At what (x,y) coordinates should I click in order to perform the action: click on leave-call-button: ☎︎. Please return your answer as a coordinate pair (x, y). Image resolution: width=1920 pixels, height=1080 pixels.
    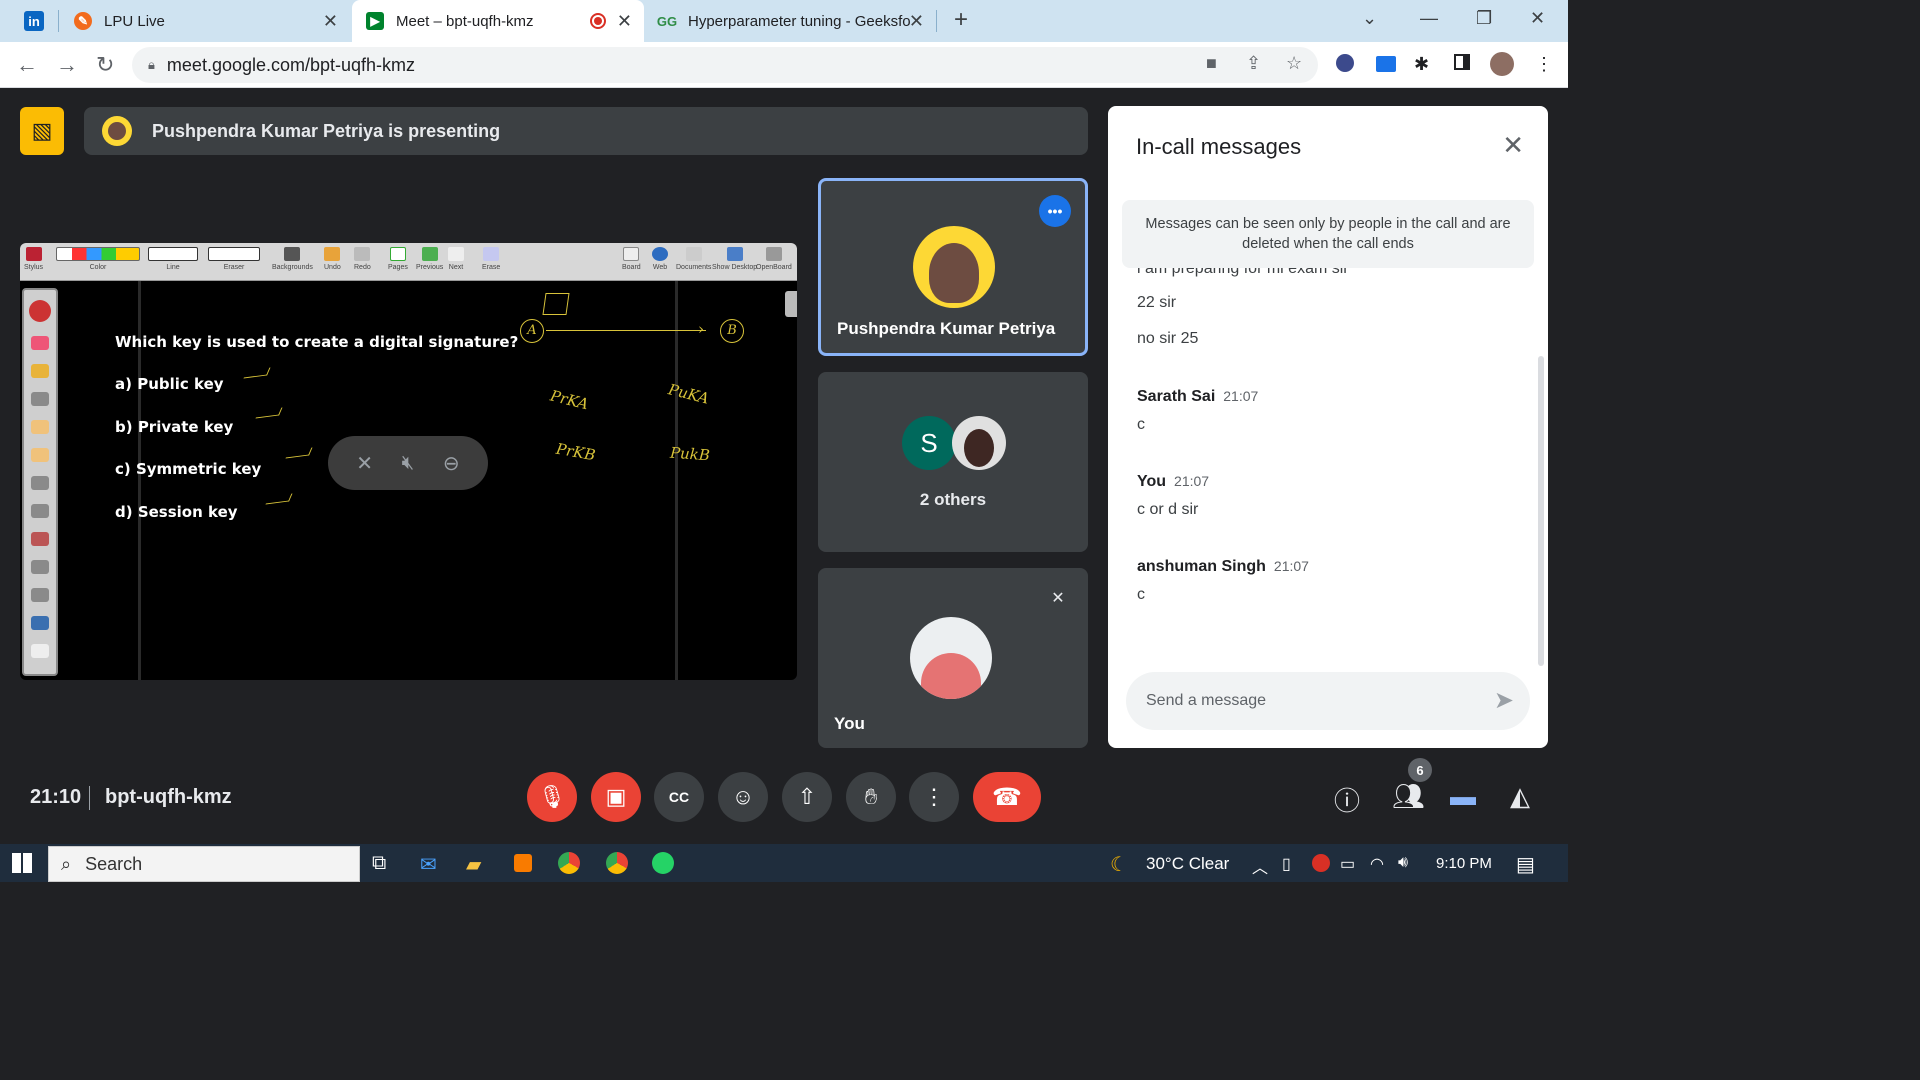
    Looking at the image, I should click on (1007, 797).